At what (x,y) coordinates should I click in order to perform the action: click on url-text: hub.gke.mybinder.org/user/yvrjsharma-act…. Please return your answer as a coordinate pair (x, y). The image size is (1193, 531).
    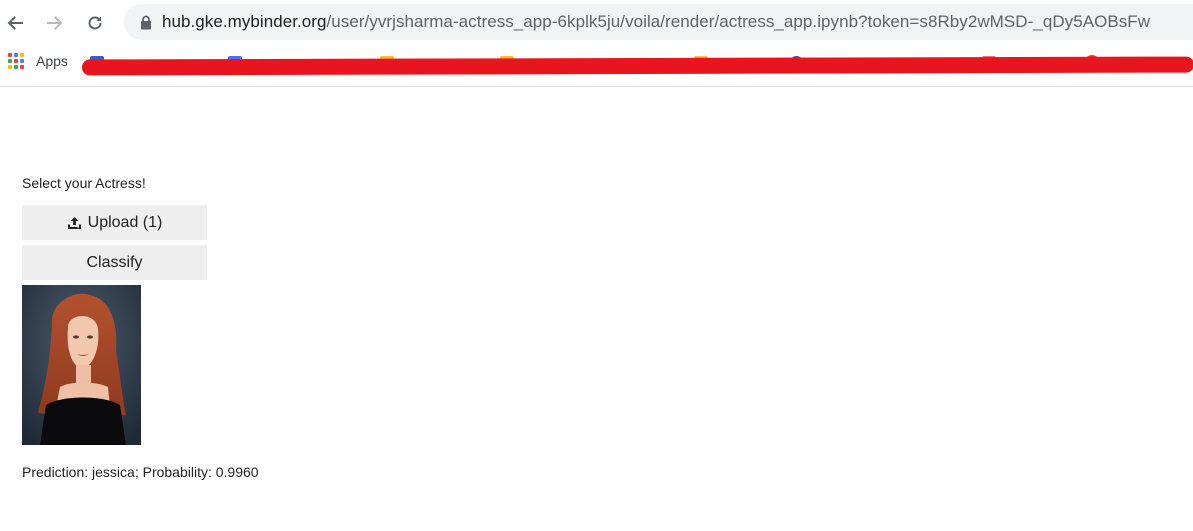
    Looking at the image, I should click on (656, 22).